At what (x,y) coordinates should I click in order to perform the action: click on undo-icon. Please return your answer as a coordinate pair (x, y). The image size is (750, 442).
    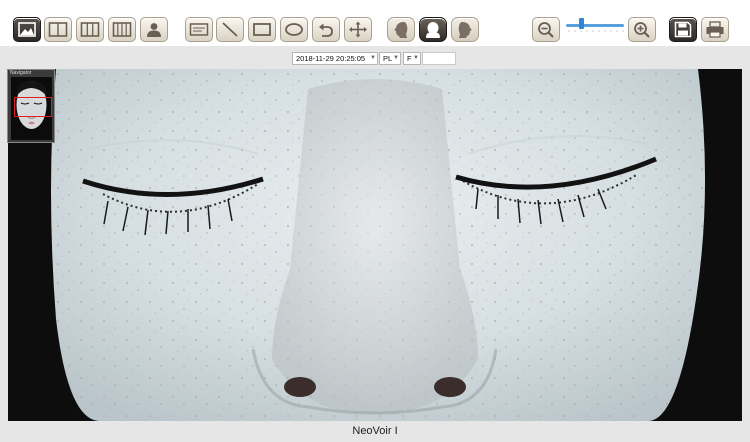
    Looking at the image, I should click on (326, 30).